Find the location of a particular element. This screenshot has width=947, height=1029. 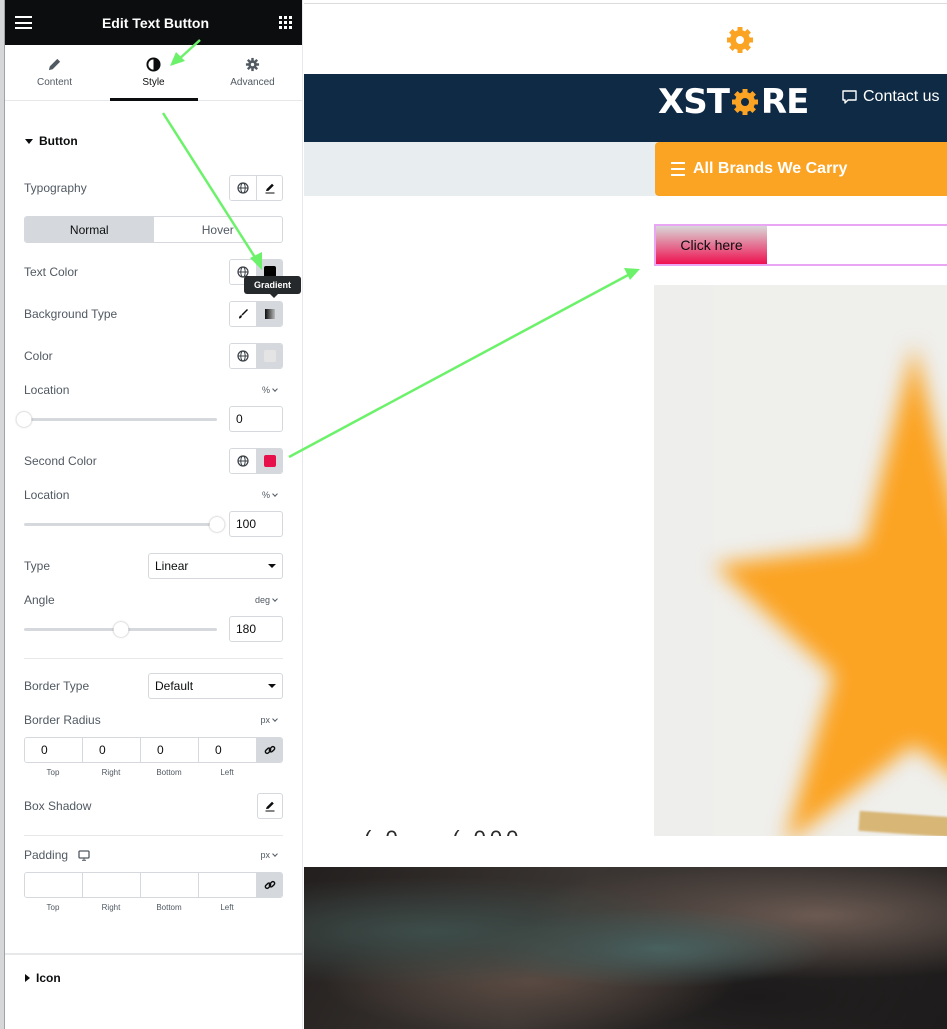

brand-logo: XST RE is located at coordinates (733, 102).